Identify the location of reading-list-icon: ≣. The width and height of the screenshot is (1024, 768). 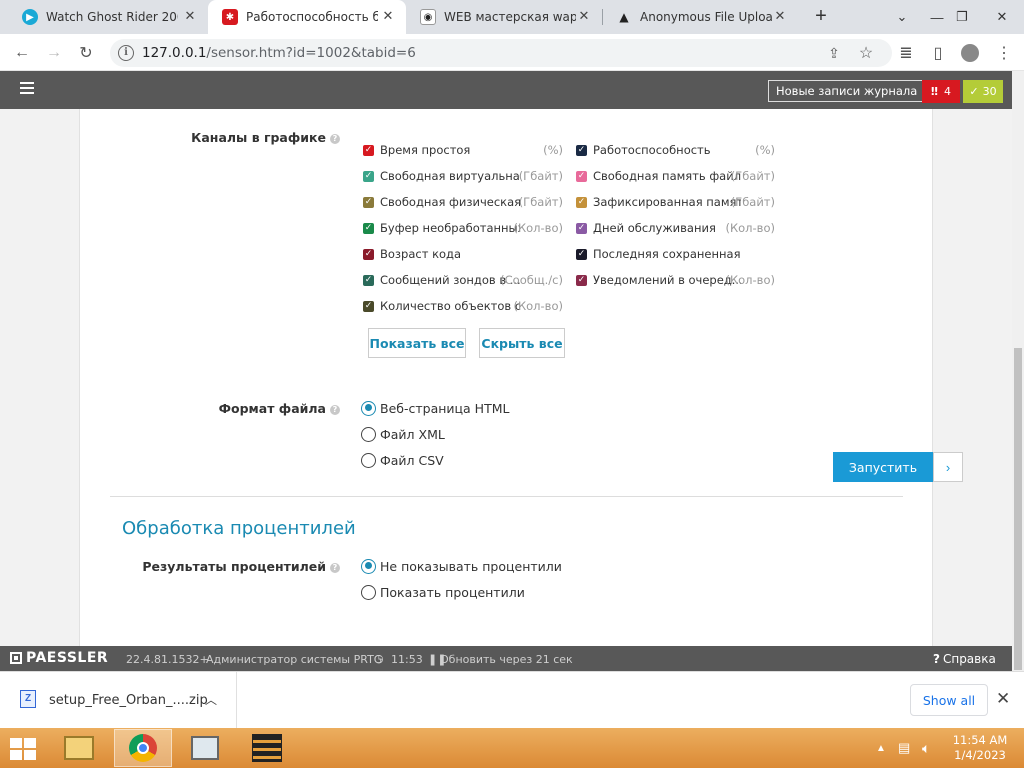
(906, 53).